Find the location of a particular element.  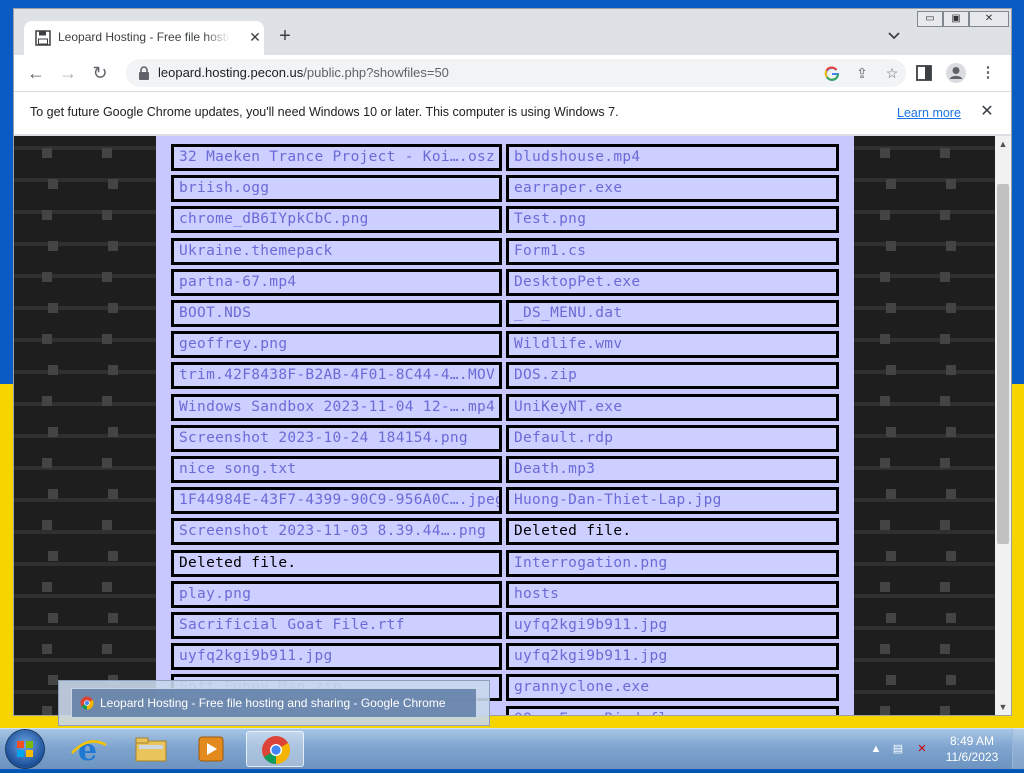

file-link: bludshouse.mp4 is located at coordinates (672, 157).